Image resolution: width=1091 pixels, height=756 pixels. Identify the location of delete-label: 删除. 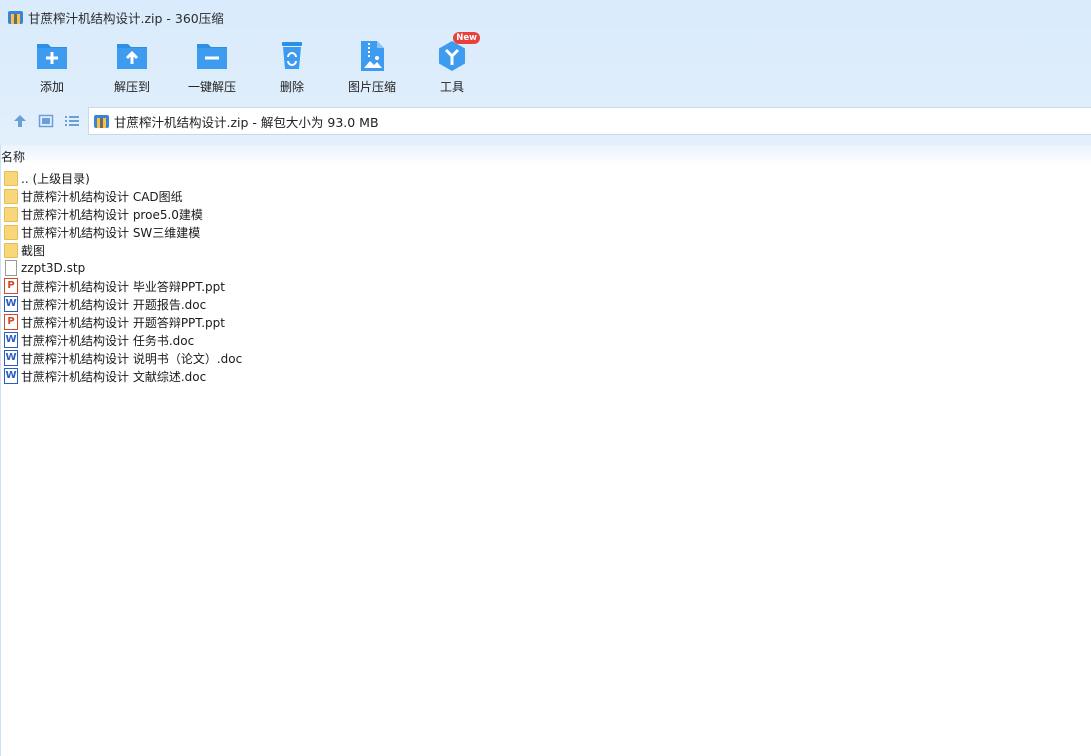
(291, 87).